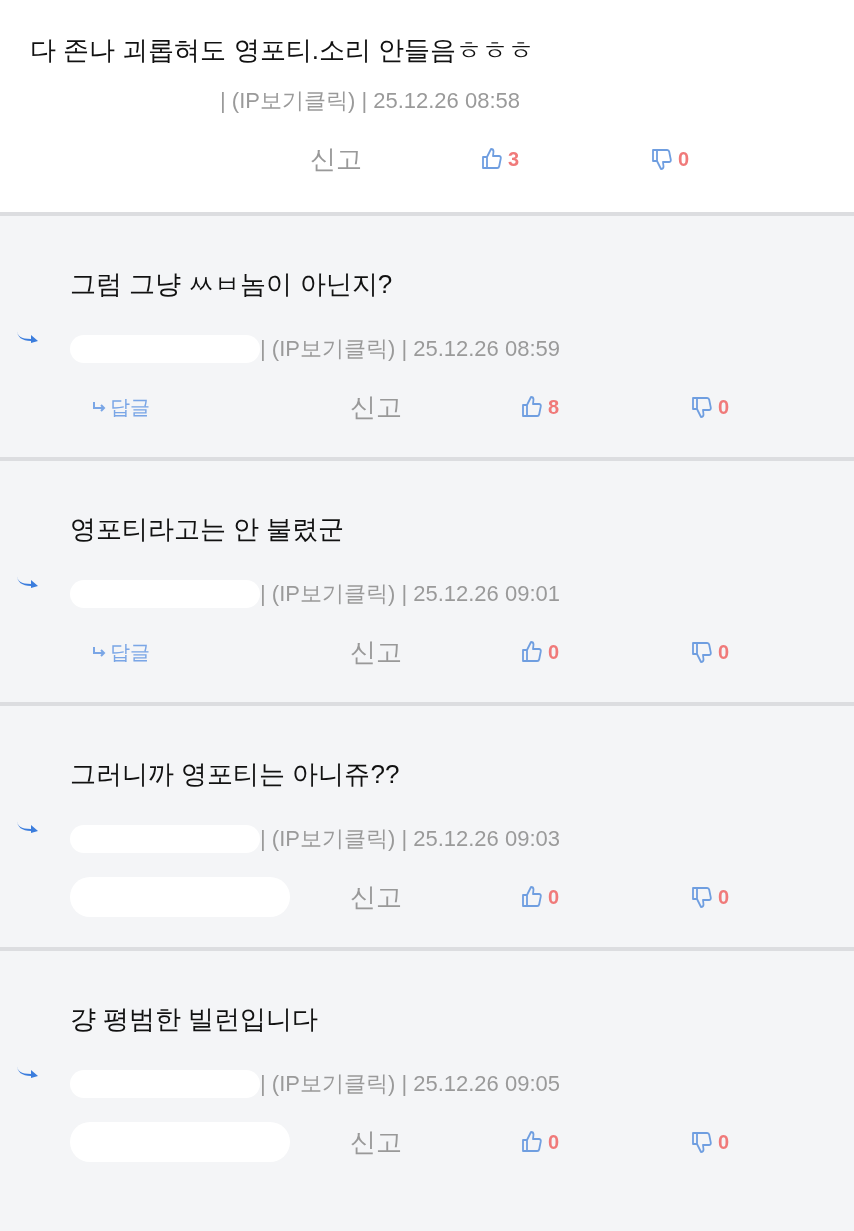 The width and height of the screenshot is (854, 1231). I want to click on comment-meta: | (IP보기클릭) | 25.12.26 09:05, so click(410, 1084).